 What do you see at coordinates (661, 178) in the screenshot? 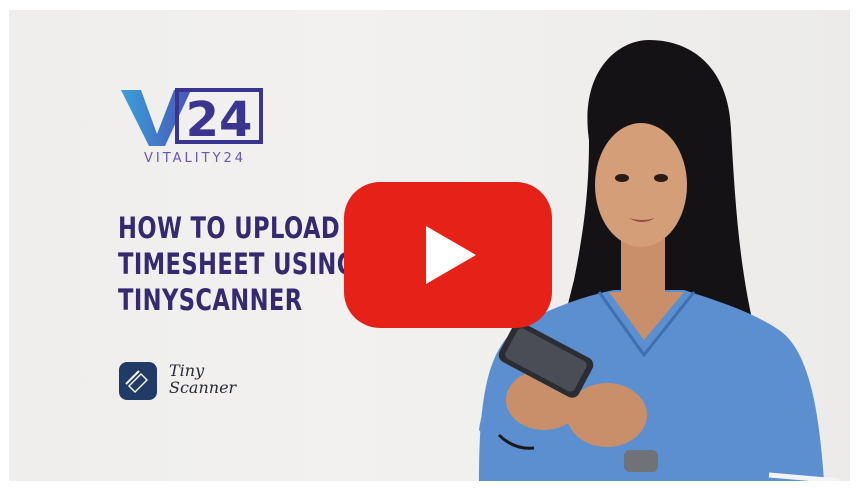
I see `right-eye-shape` at bounding box center [661, 178].